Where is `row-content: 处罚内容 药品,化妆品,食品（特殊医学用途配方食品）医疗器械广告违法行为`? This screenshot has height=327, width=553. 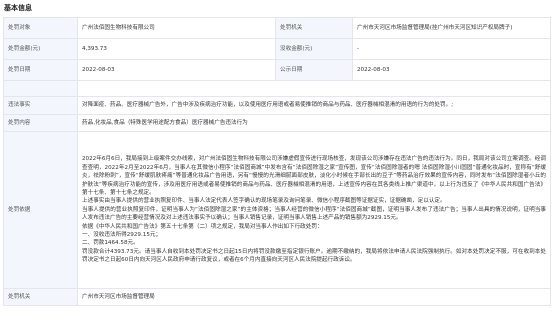
row-content: 处罚内容 药品,化妆品,食品（特殊医学用途配方食品）医疗器械广告违法行为 is located at coordinates (277, 123).